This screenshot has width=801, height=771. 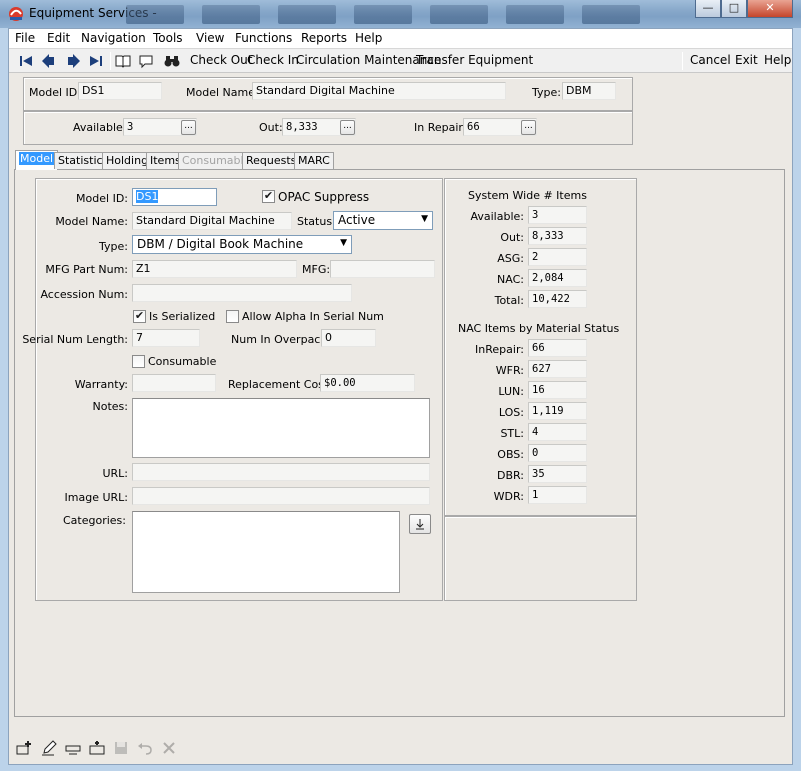 I want to click on status-select: Active ▼, so click(x=383, y=220).